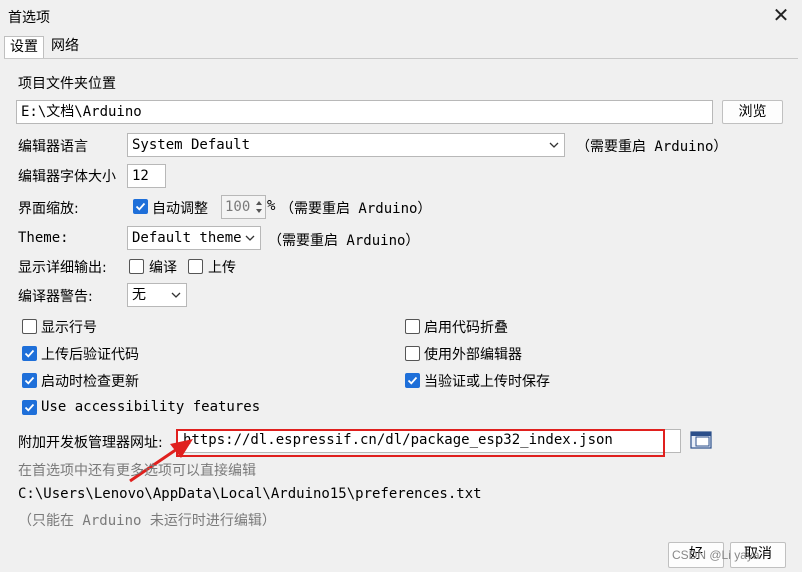  What do you see at coordinates (24, 47) in the screenshot?
I see `tab-settings: 设置` at bounding box center [24, 47].